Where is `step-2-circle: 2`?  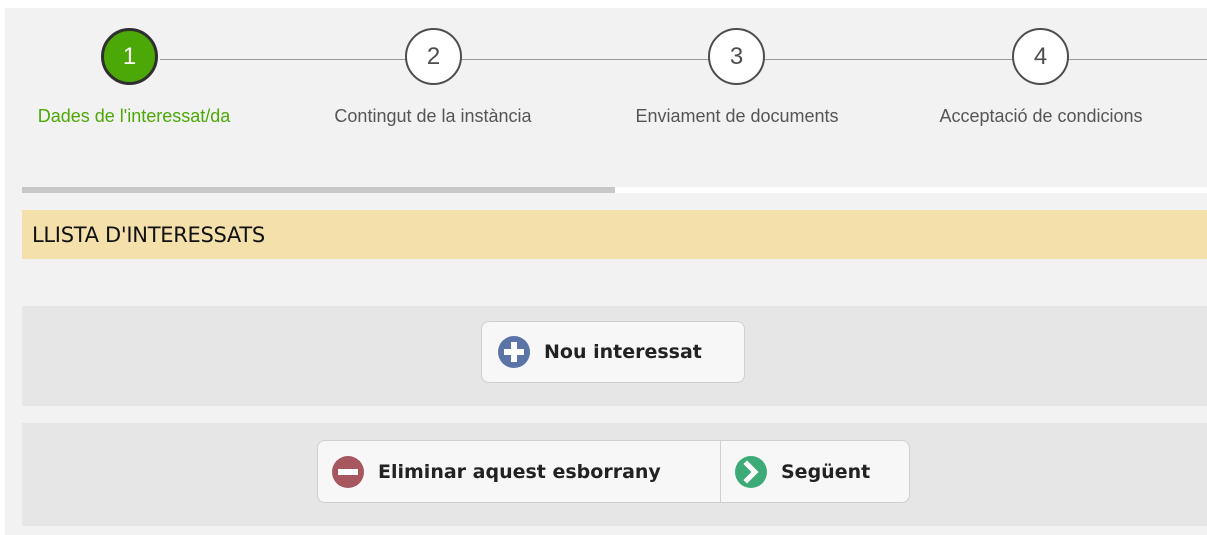 step-2-circle: 2 is located at coordinates (433, 56).